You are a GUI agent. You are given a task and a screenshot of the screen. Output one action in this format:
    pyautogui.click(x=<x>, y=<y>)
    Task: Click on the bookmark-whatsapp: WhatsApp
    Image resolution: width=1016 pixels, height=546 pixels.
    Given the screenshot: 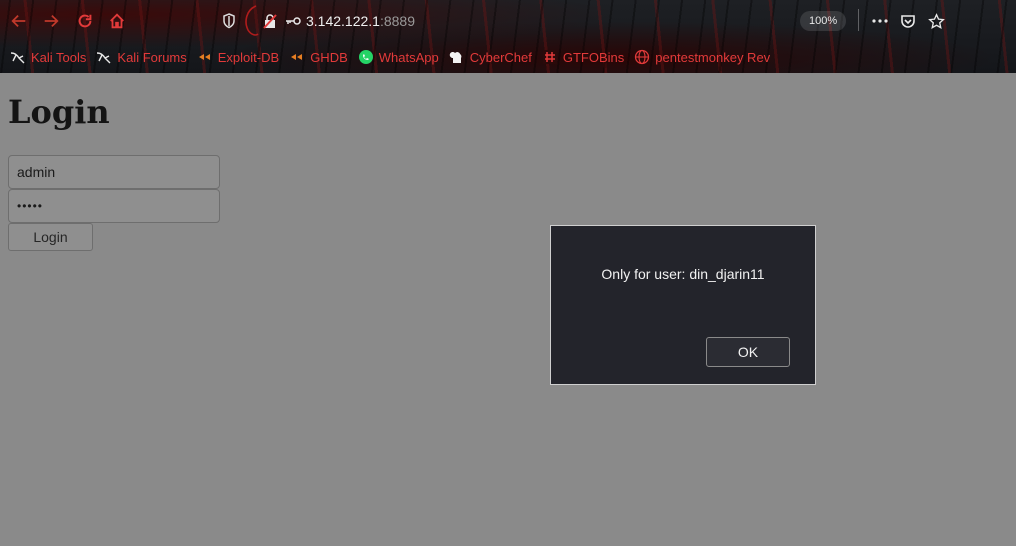 What is the action you would take?
    pyautogui.click(x=398, y=57)
    